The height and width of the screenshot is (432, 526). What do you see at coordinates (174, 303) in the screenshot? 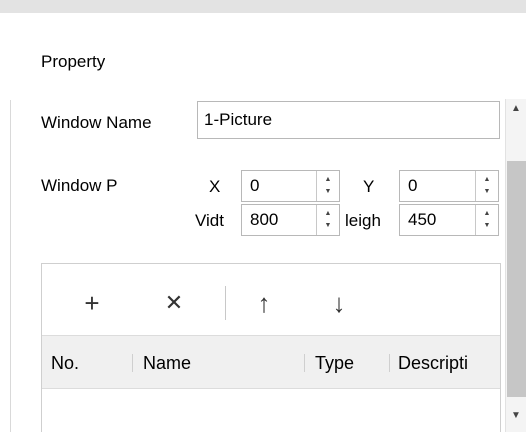
I see `delete-icon: ✕` at bounding box center [174, 303].